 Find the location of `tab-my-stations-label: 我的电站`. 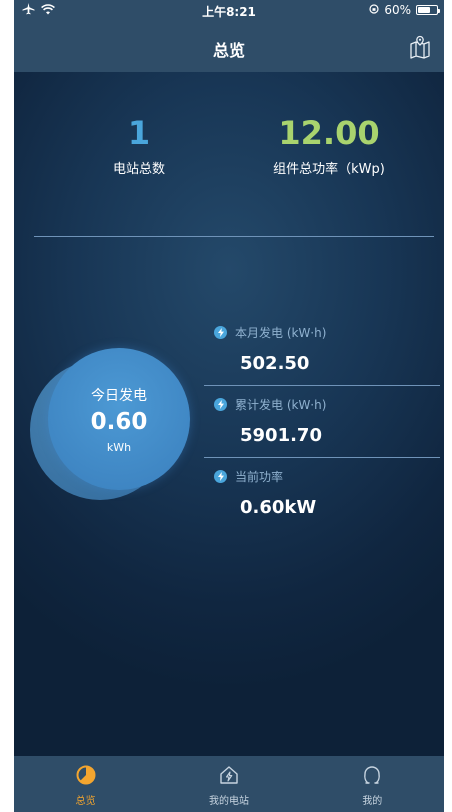

tab-my-stations-label: 我的电站 is located at coordinates (228, 801).